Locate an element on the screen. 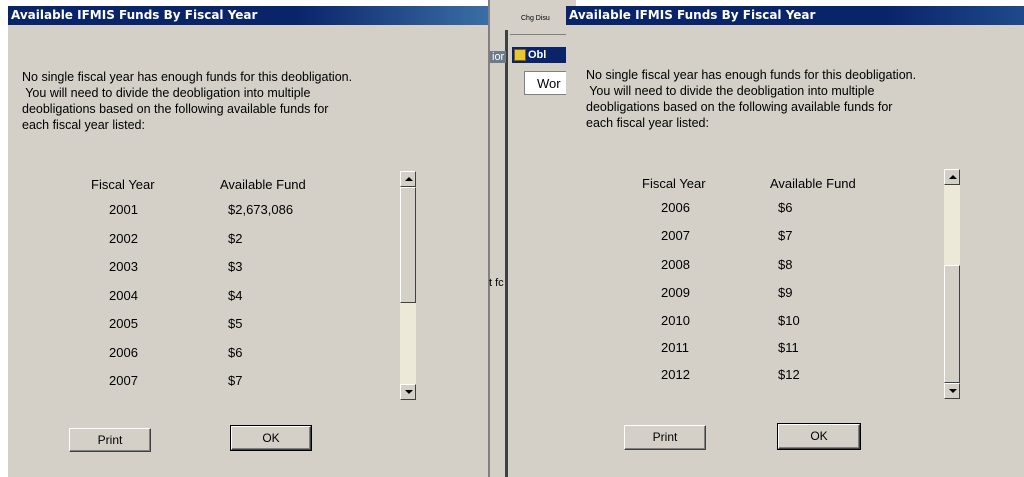  left-fund-cell: $4 is located at coordinates (235, 295).